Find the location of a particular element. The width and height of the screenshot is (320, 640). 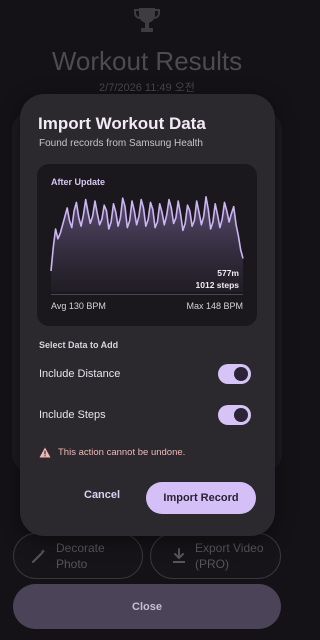

include-steps-row: Include Steps is located at coordinates (145, 415).